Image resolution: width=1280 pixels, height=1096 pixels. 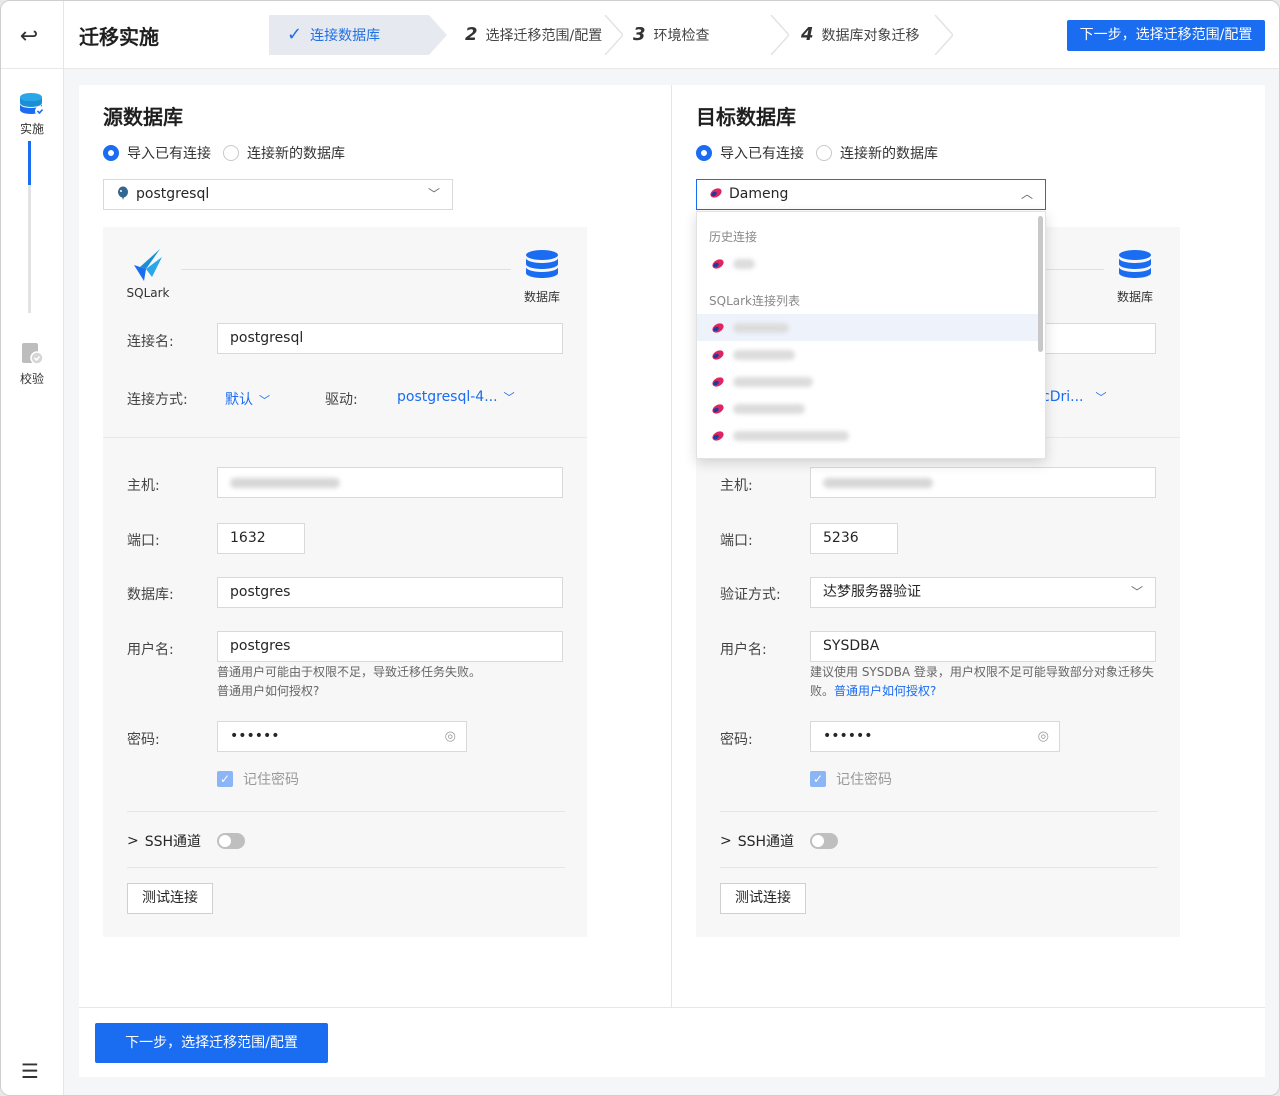 What do you see at coordinates (345, 437) in the screenshot?
I see `section-divider` at bounding box center [345, 437].